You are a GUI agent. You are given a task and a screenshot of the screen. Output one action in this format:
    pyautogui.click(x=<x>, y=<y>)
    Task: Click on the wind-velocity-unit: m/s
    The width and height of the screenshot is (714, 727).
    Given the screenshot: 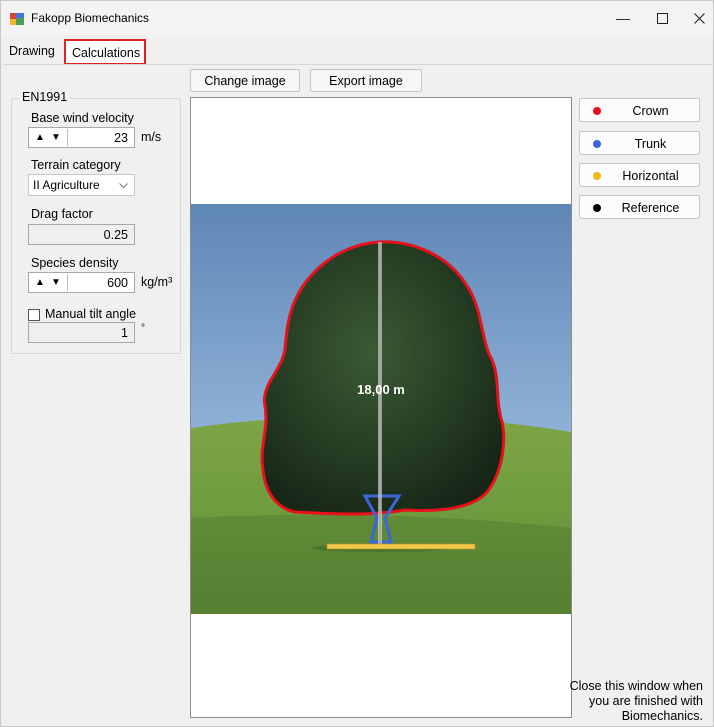 What is the action you would take?
    pyautogui.click(x=151, y=137)
    